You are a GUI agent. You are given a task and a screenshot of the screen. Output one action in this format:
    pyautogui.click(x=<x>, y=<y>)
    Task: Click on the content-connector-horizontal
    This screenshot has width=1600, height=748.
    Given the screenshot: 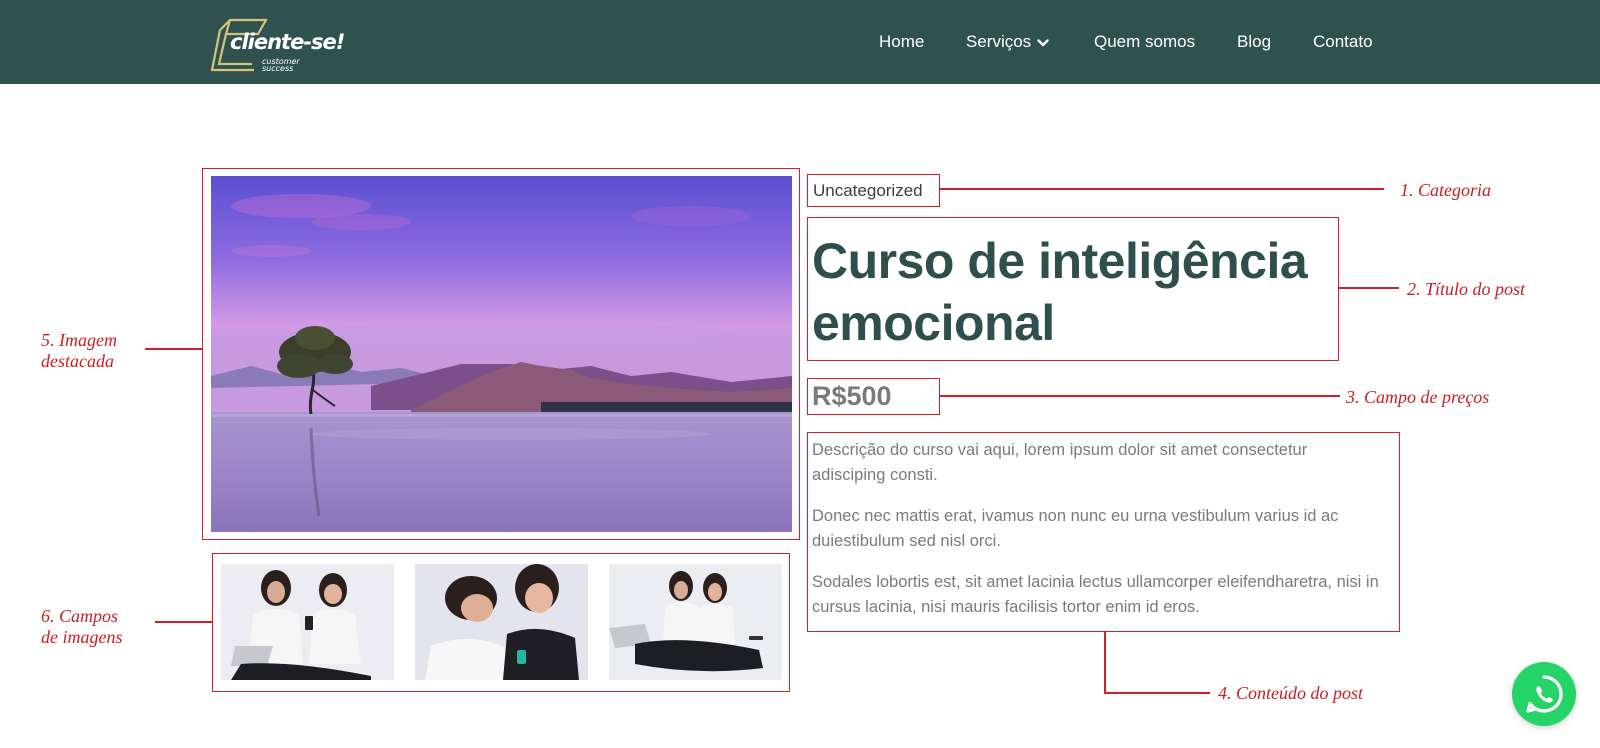 What is the action you would take?
    pyautogui.click(x=1157, y=693)
    